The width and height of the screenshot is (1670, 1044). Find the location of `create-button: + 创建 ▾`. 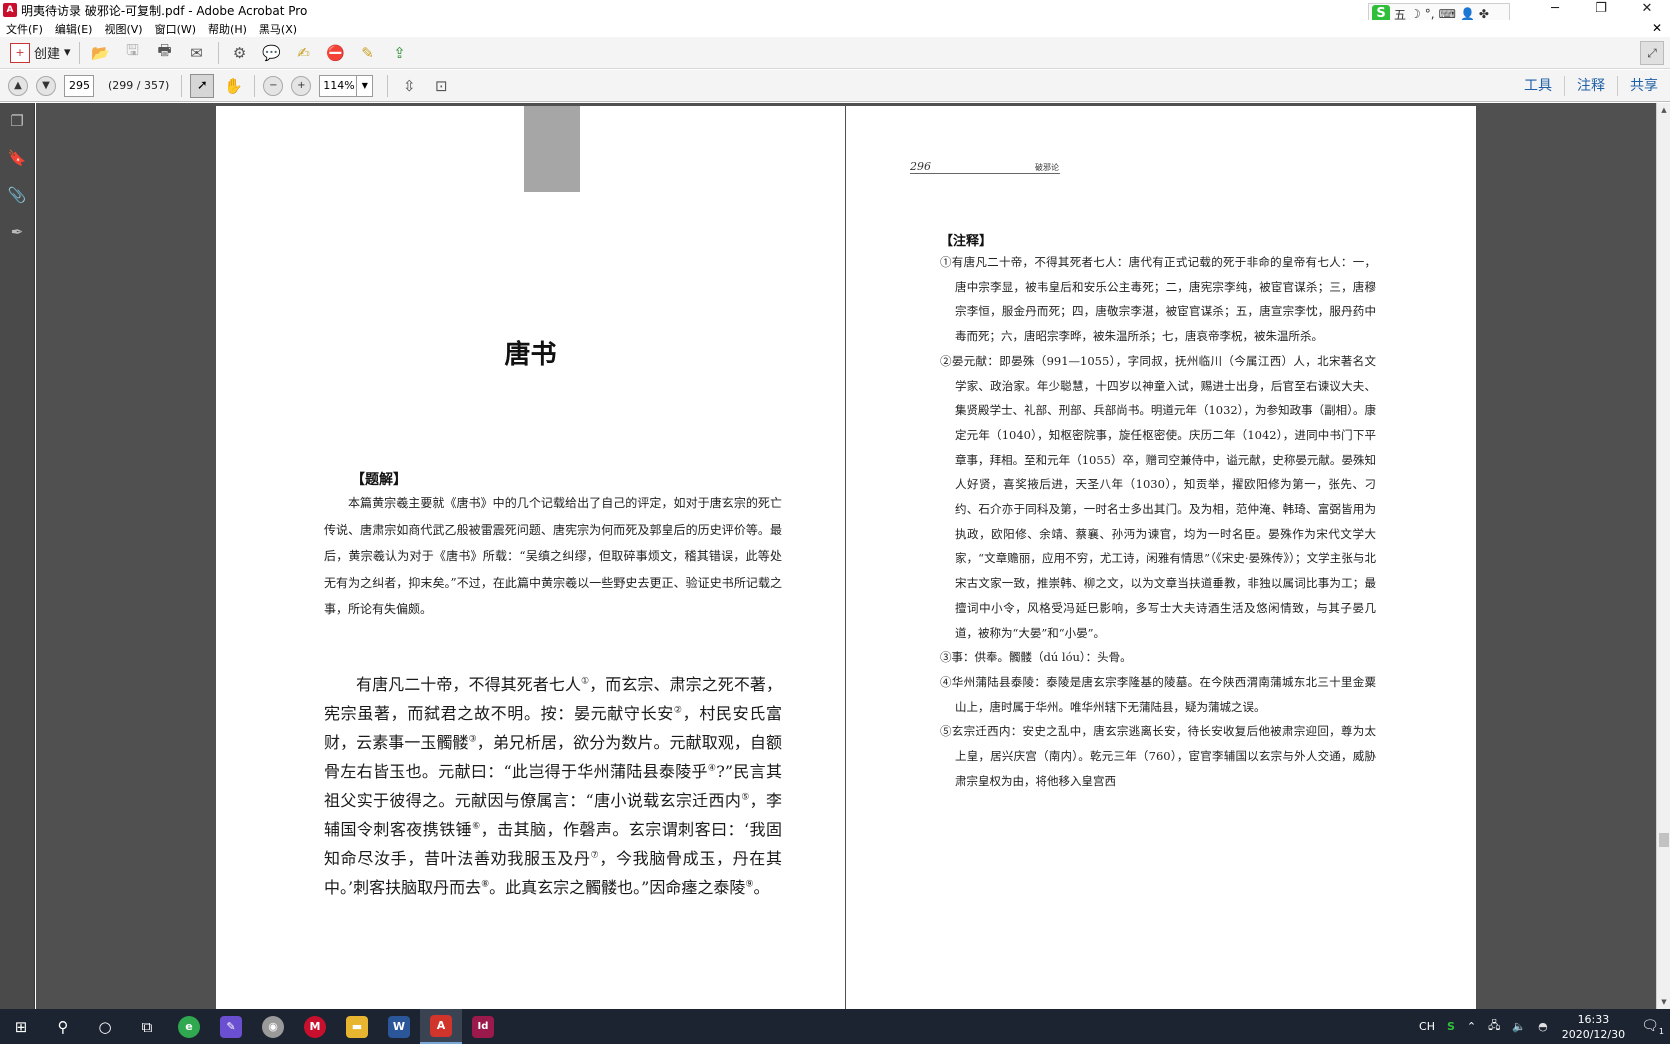

create-button: + 创建 ▾ is located at coordinates (42, 52).